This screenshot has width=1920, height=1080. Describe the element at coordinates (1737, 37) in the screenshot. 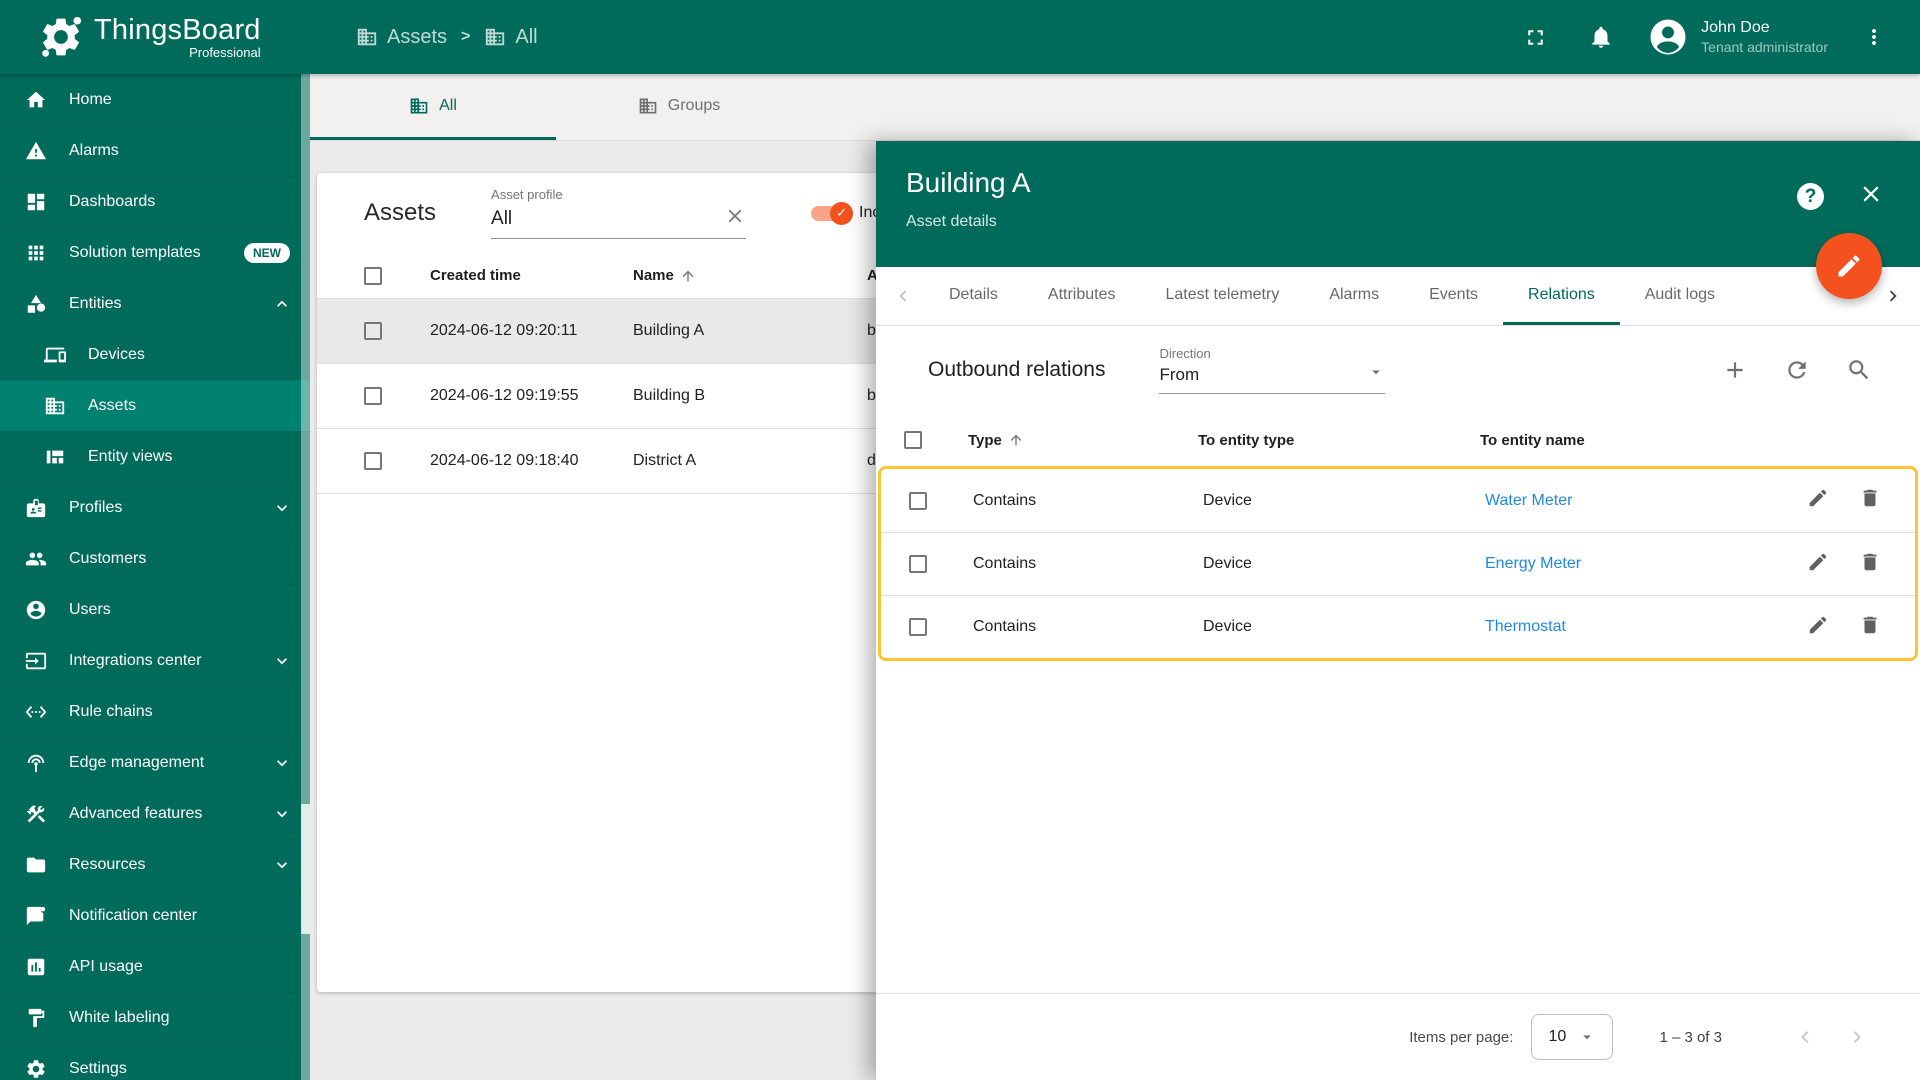

I see `user-menu: John Doe Tenant administrator` at that location.